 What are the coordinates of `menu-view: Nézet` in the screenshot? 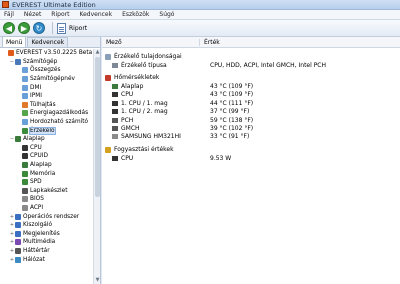 It's located at (32, 14).